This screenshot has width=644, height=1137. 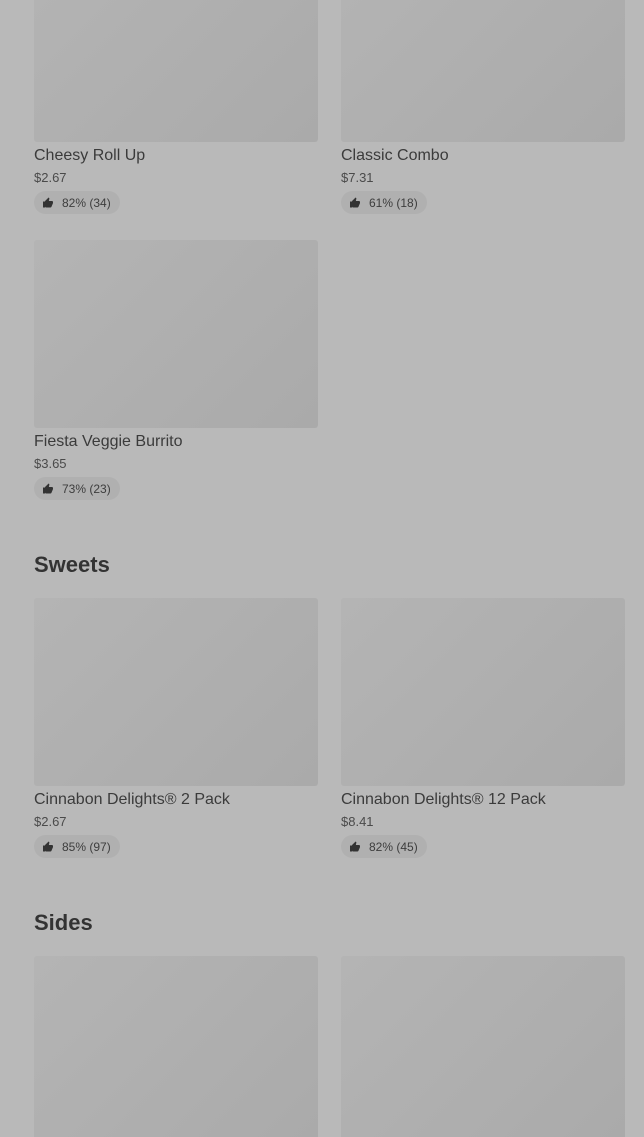 I want to click on section-title-sweets: Sweets, so click(x=72, y=564).